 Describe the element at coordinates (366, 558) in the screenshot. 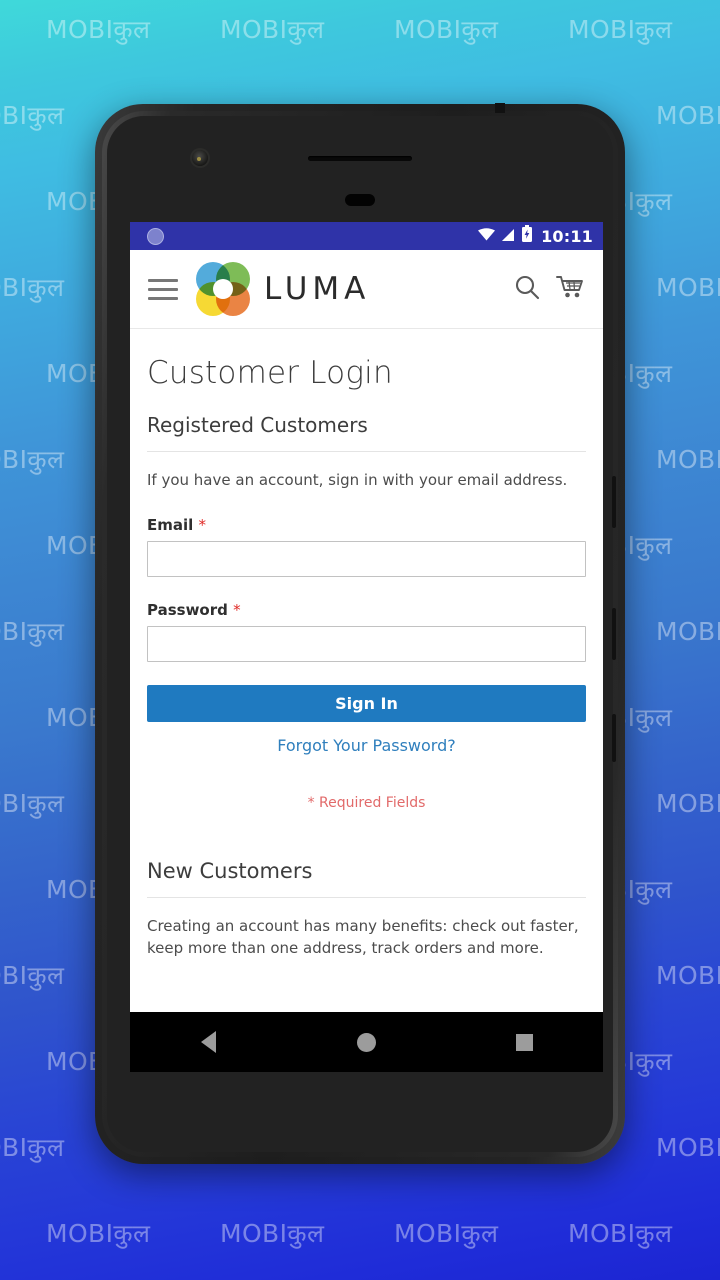

I see `email-input` at that location.